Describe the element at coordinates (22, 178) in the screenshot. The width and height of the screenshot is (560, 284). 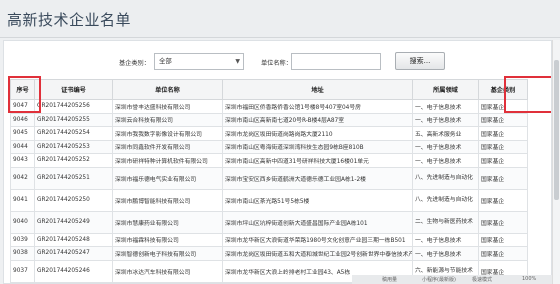
I see `cell-no: 9042` at that location.